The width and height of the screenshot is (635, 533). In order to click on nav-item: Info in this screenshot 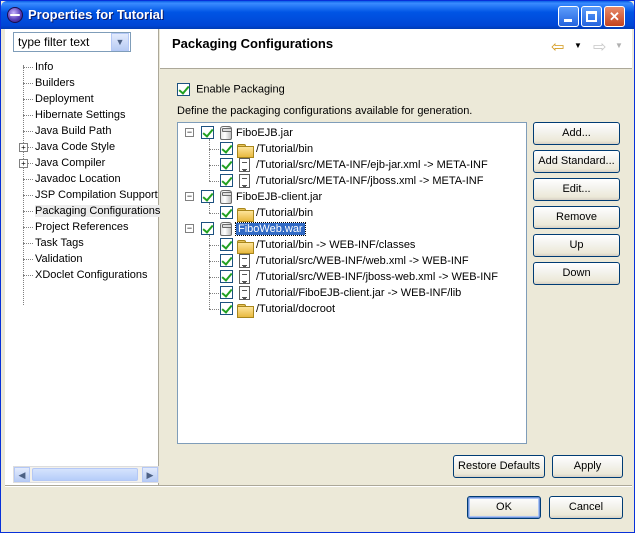, I will do `click(89, 67)`.